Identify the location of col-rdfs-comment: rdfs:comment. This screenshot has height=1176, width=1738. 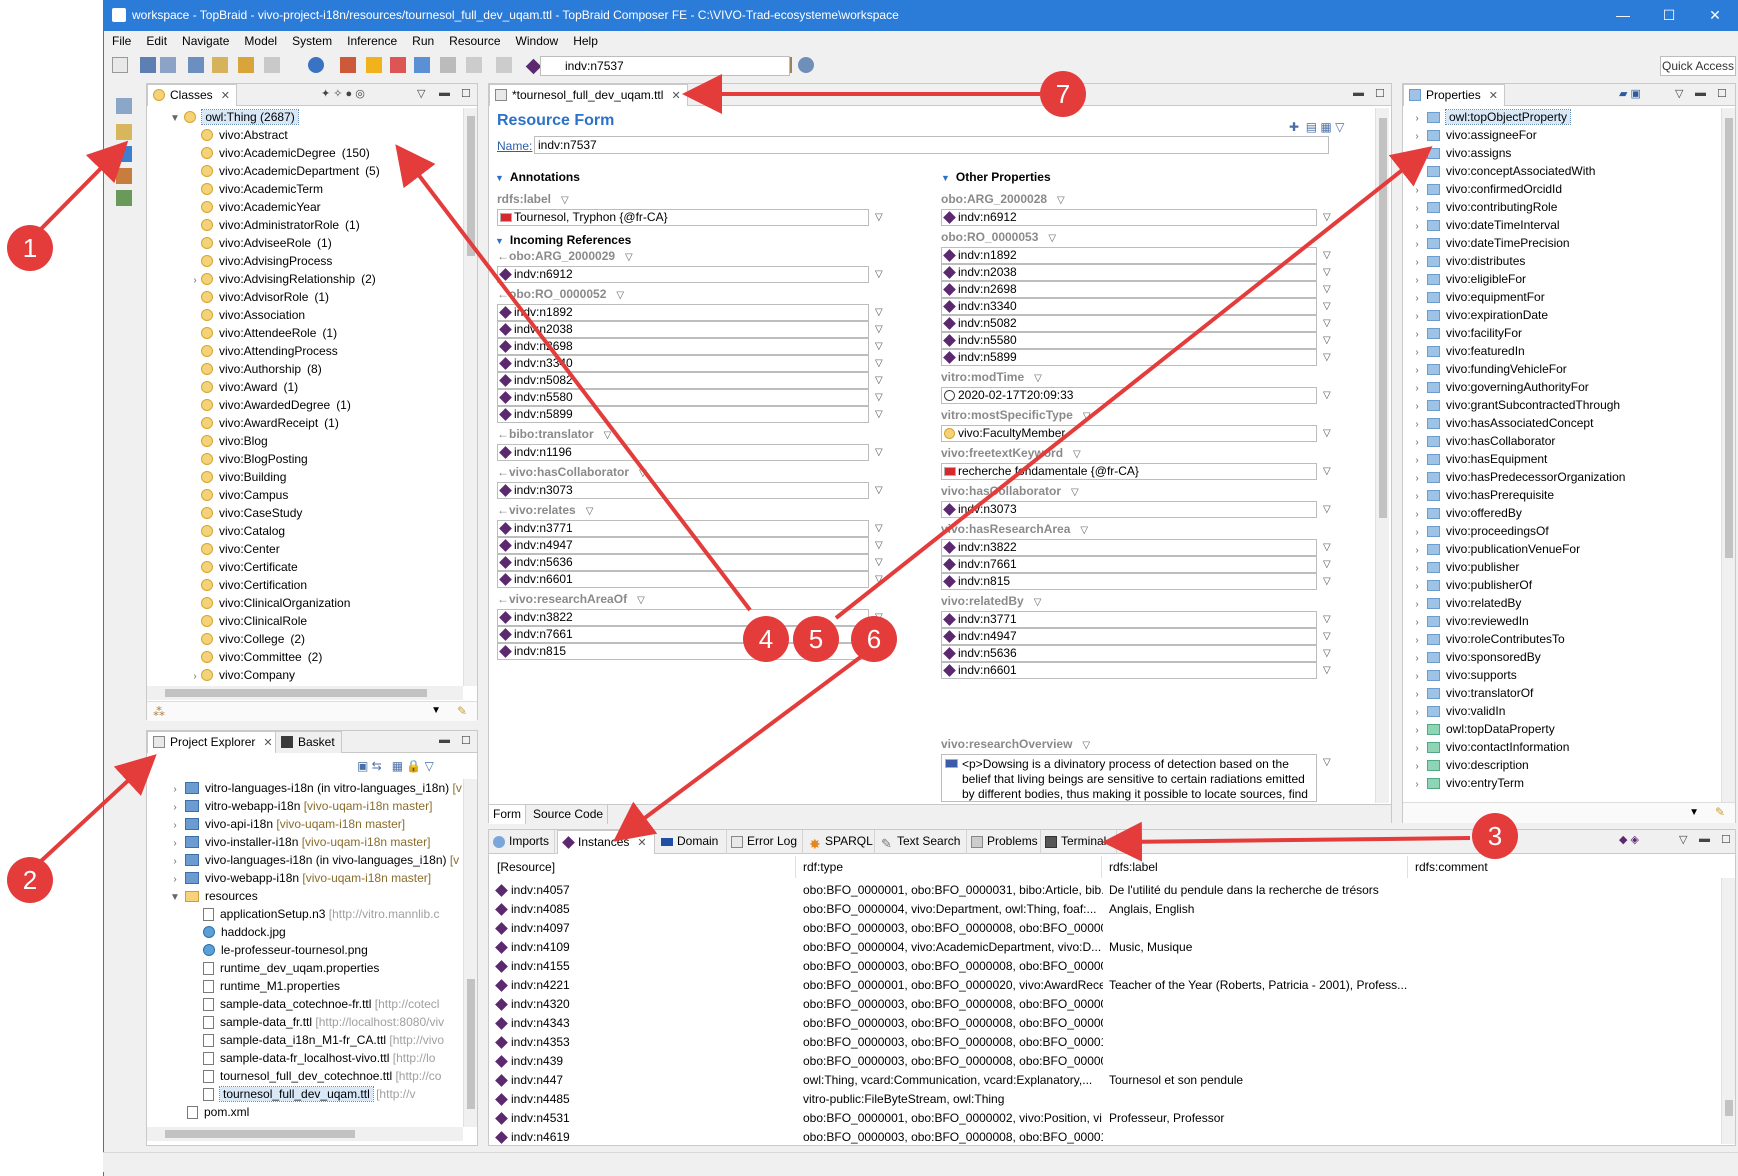
(1451, 867).